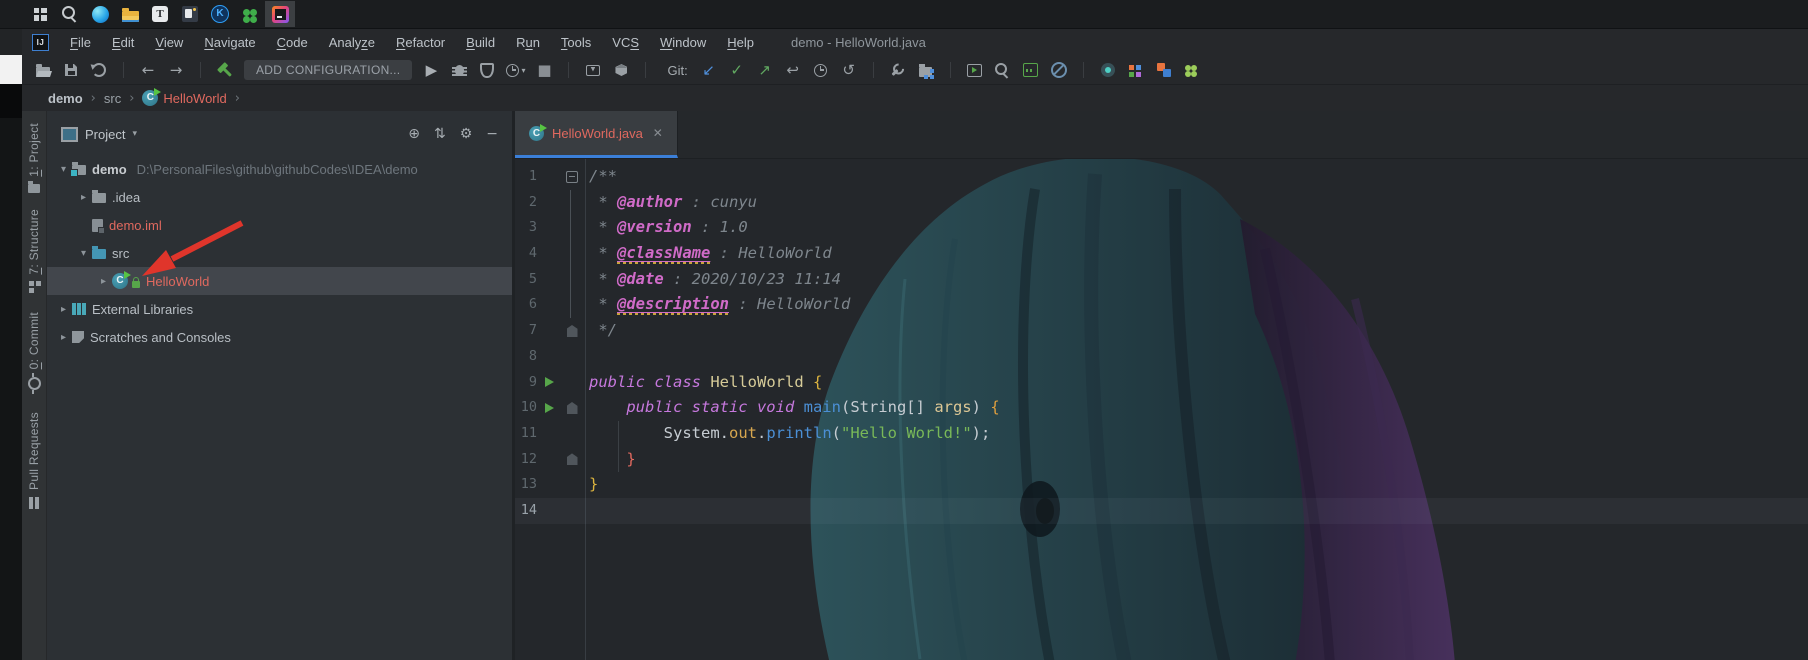  What do you see at coordinates (596, 134) in the screenshot?
I see `tab-helloworld-java: HelloWorld.java ✕` at bounding box center [596, 134].